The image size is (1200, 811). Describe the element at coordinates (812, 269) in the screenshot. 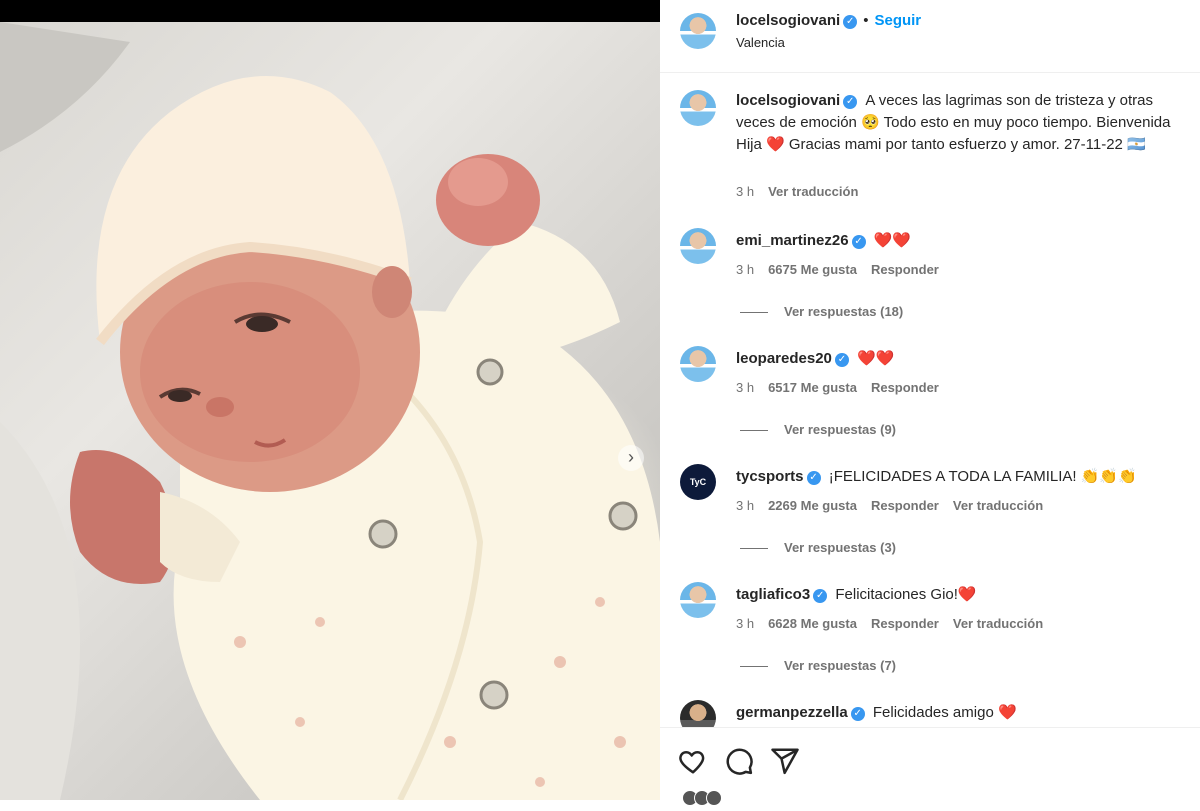

I see `comment-likes: 6675 Me gusta` at that location.